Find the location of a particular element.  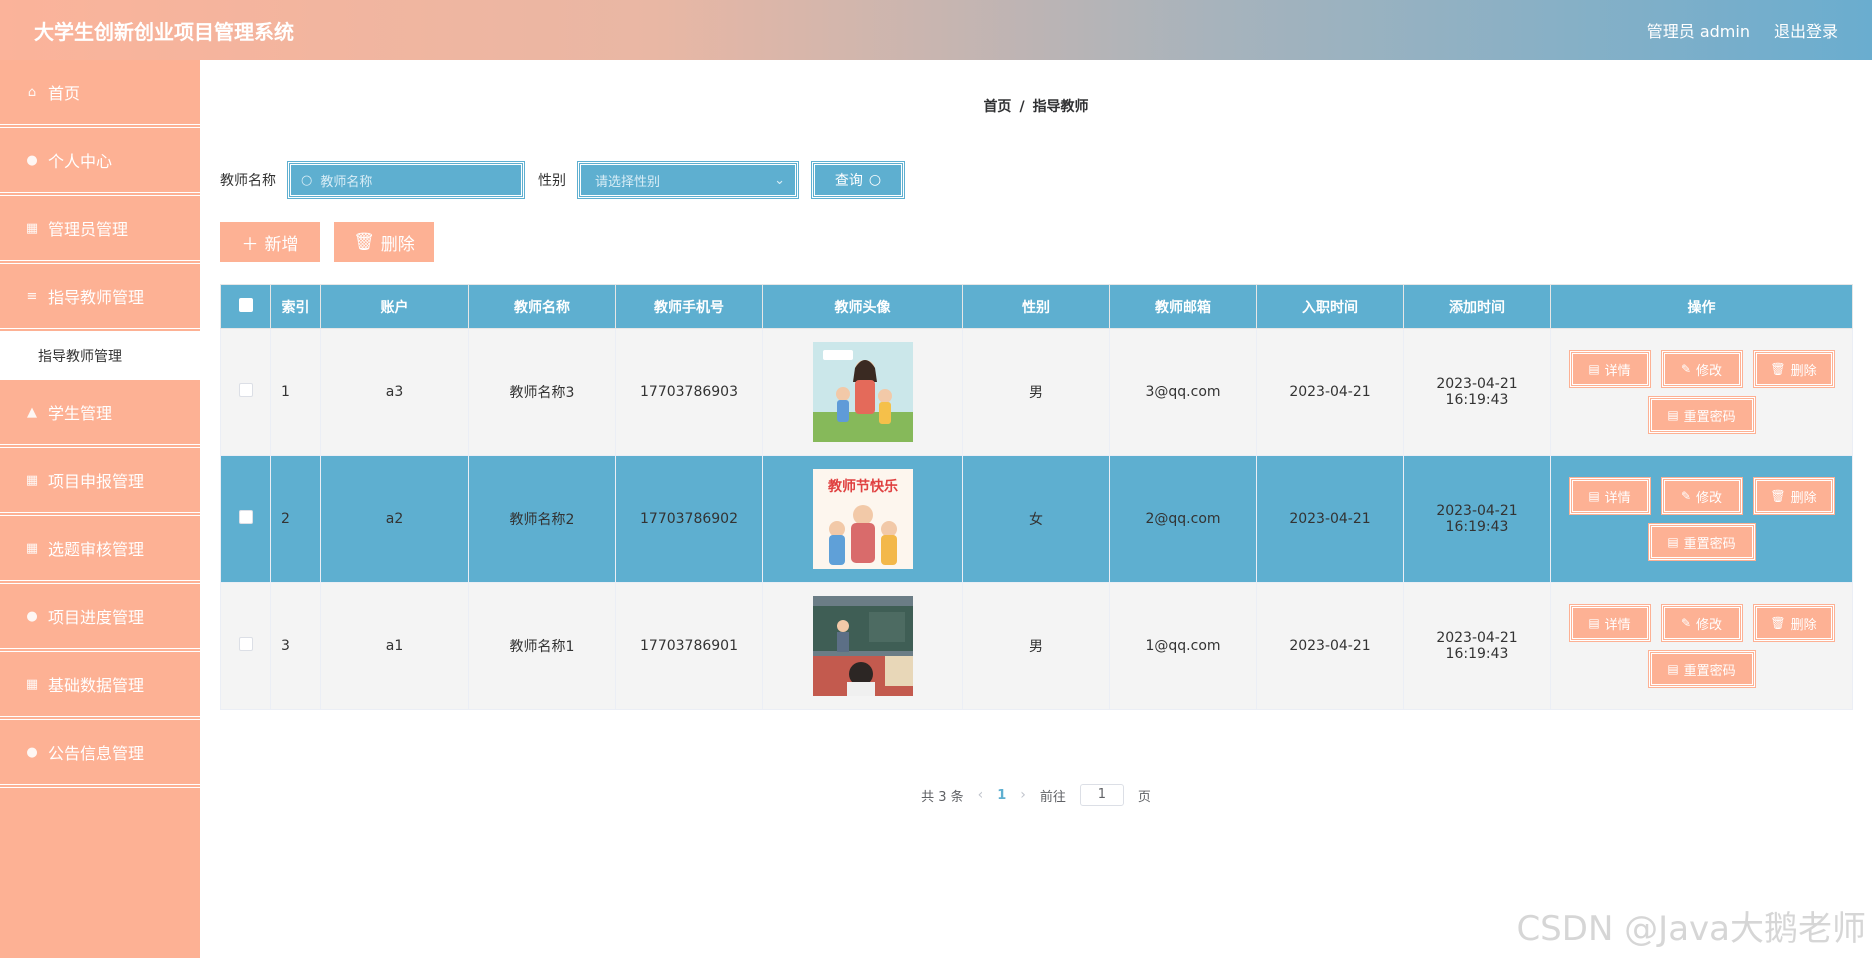

cell-avatar: 教师节快乐 is located at coordinates (862, 519).